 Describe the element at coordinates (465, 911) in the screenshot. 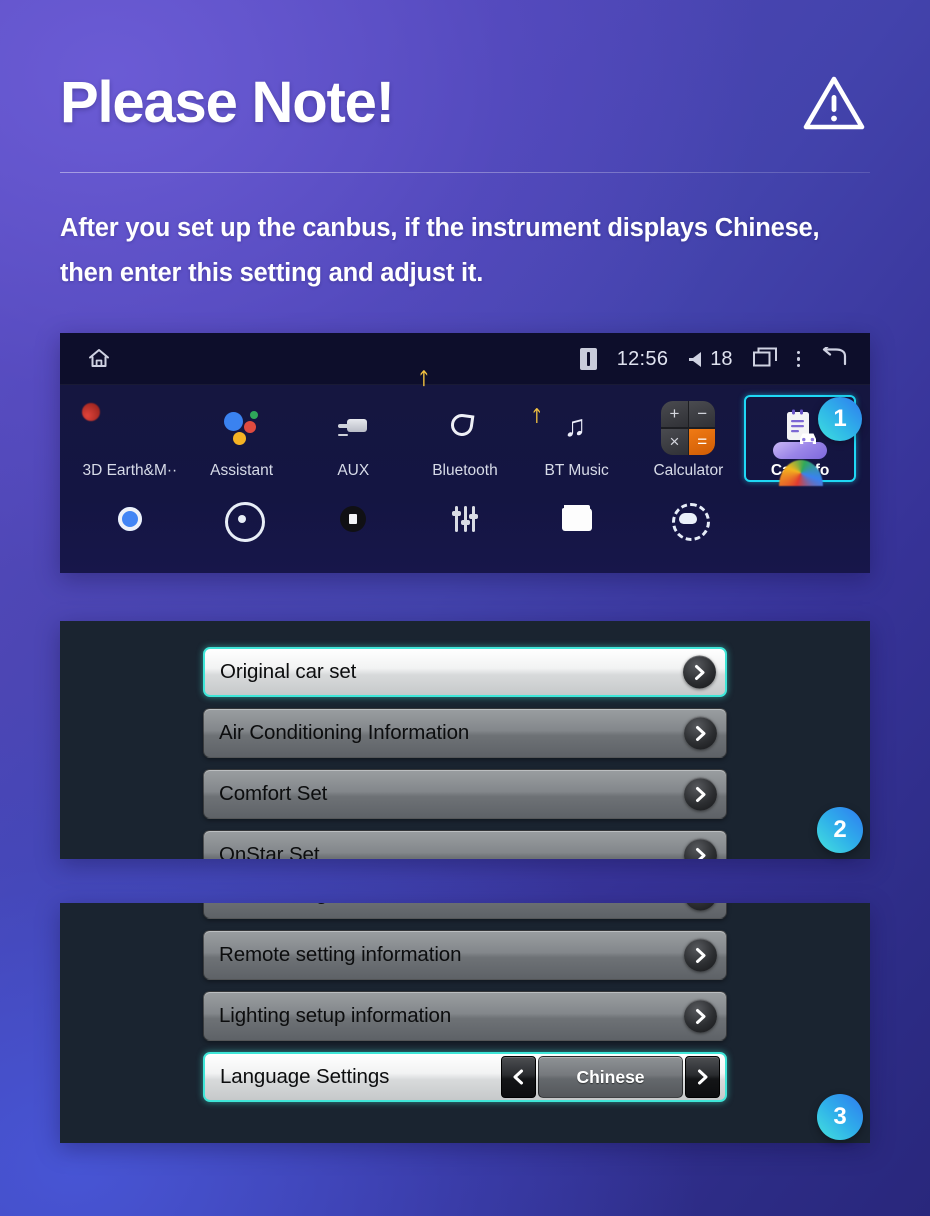

I see `row-lock-setting-information: Lock setting information` at that location.